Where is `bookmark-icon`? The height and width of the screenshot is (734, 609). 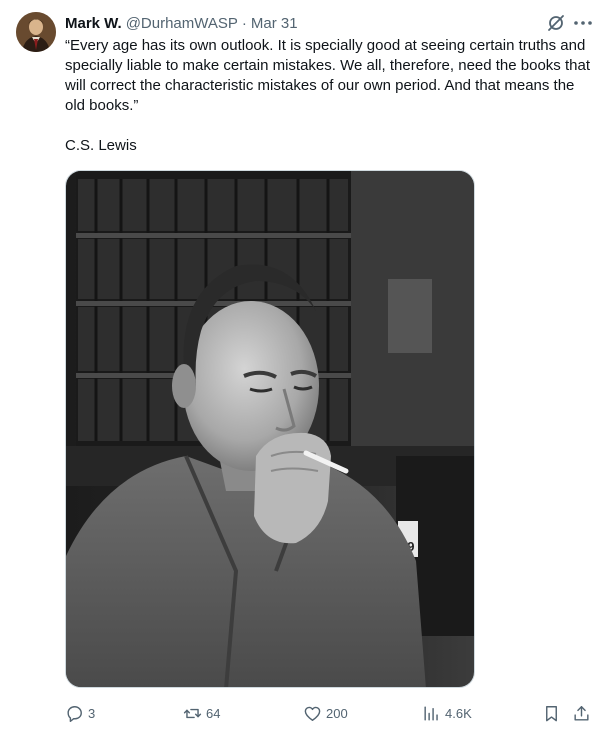 bookmark-icon is located at coordinates (551, 713).